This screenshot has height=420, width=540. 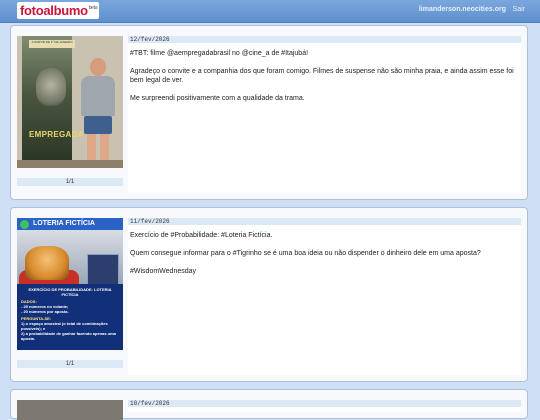 I want to click on post-date: 10/fev/2026, so click(x=324, y=403).